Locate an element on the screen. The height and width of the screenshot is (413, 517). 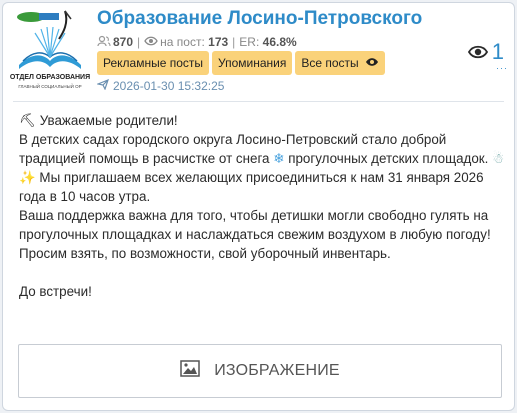
send-icon is located at coordinates (102, 85).